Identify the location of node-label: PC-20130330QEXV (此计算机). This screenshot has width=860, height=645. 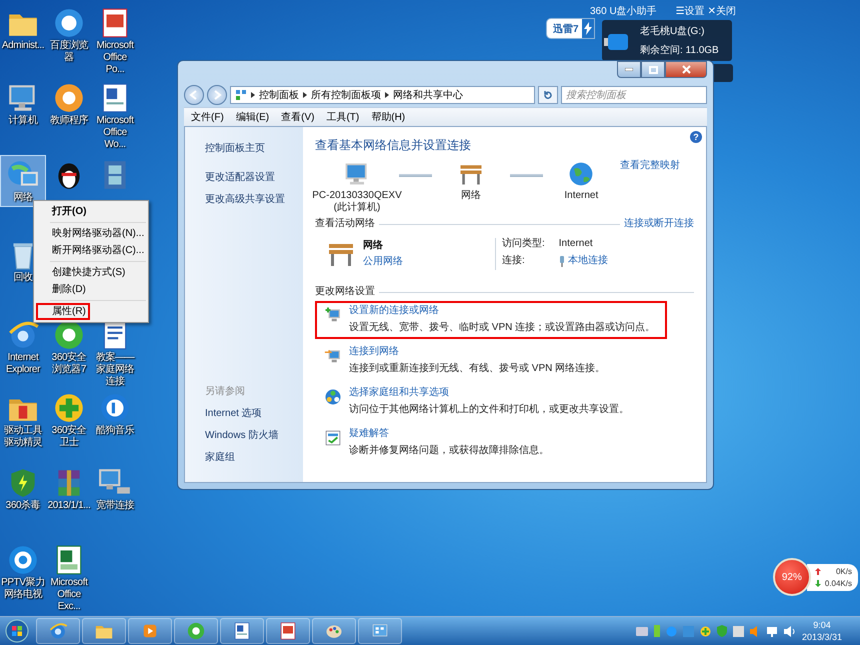
(357, 202).